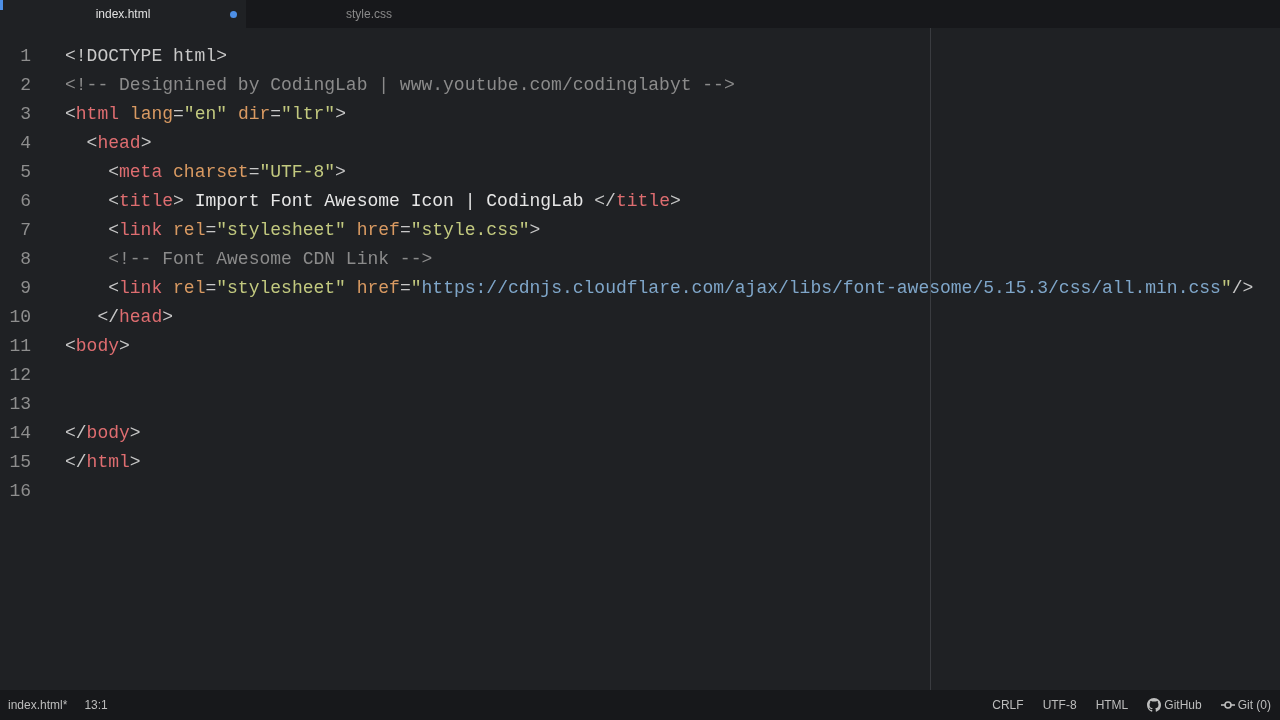  Describe the element at coordinates (118, 143) in the screenshot. I see `code-line: <head>` at that location.